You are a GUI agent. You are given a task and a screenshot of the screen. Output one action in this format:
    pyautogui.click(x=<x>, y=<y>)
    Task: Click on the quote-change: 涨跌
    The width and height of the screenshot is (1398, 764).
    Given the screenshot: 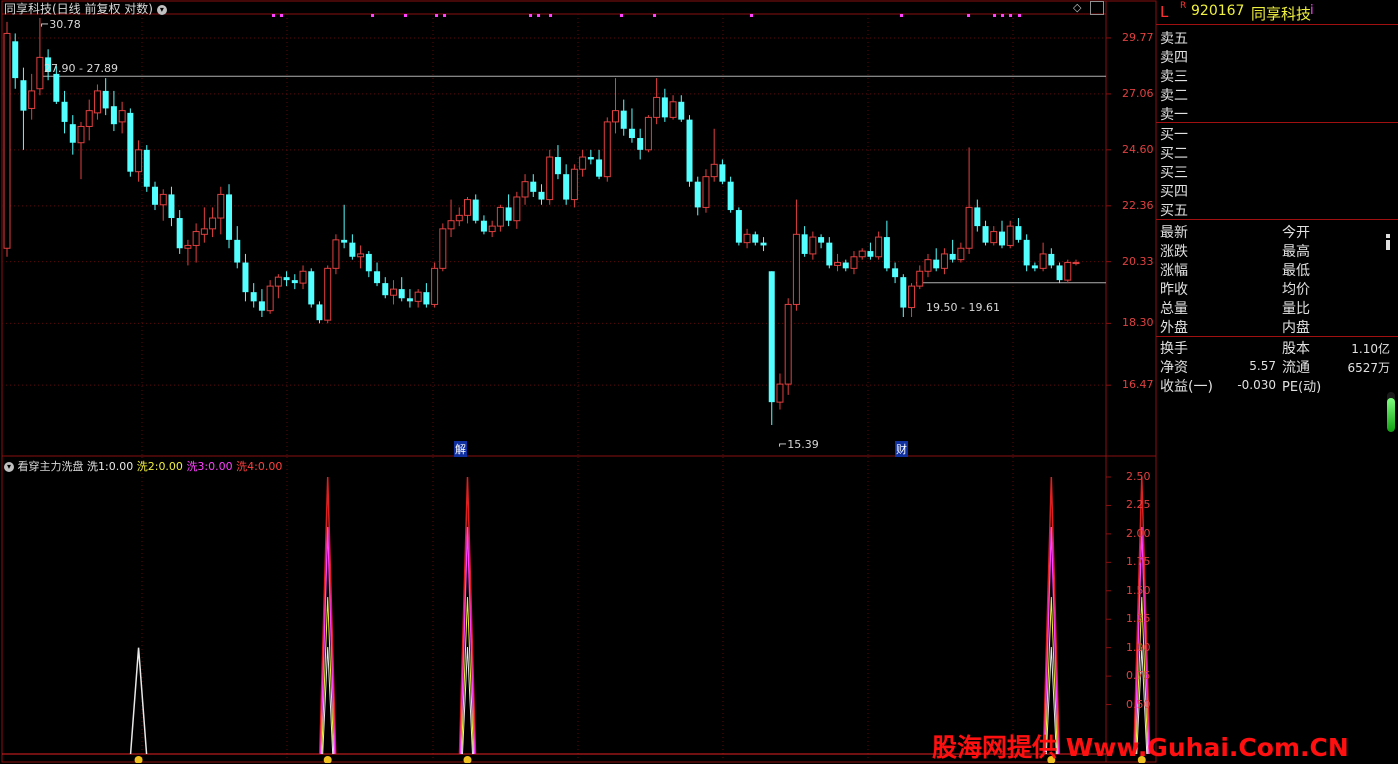 What is the action you would take?
    pyautogui.click(x=1174, y=252)
    